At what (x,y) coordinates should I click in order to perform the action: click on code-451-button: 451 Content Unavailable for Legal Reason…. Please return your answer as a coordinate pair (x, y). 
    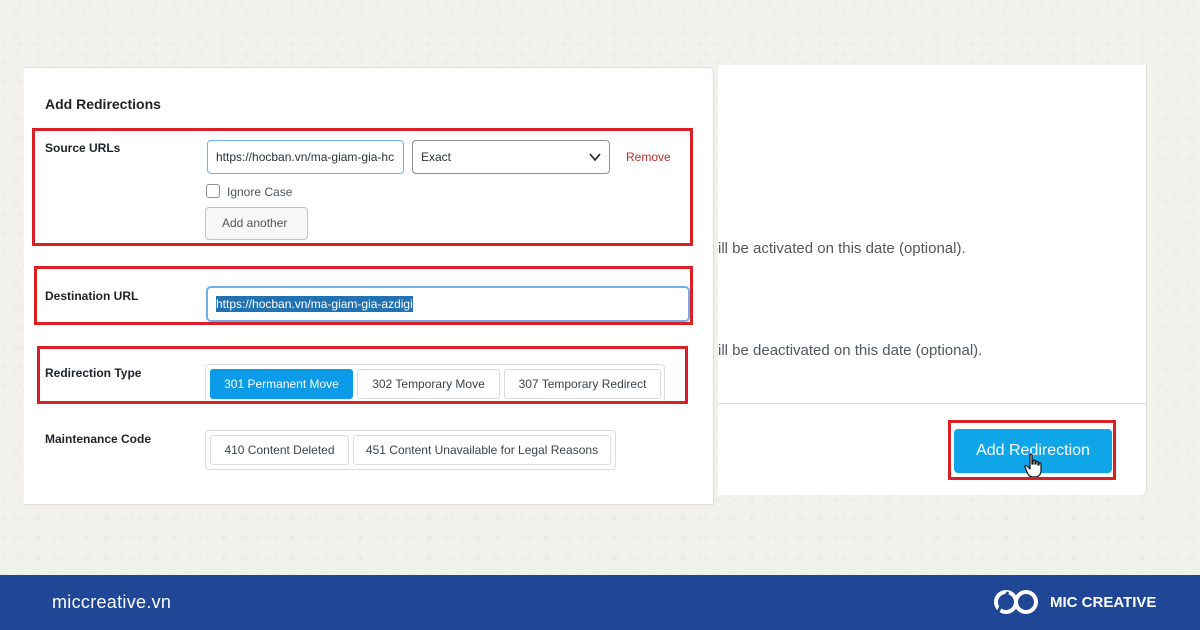
    Looking at the image, I should click on (482, 450).